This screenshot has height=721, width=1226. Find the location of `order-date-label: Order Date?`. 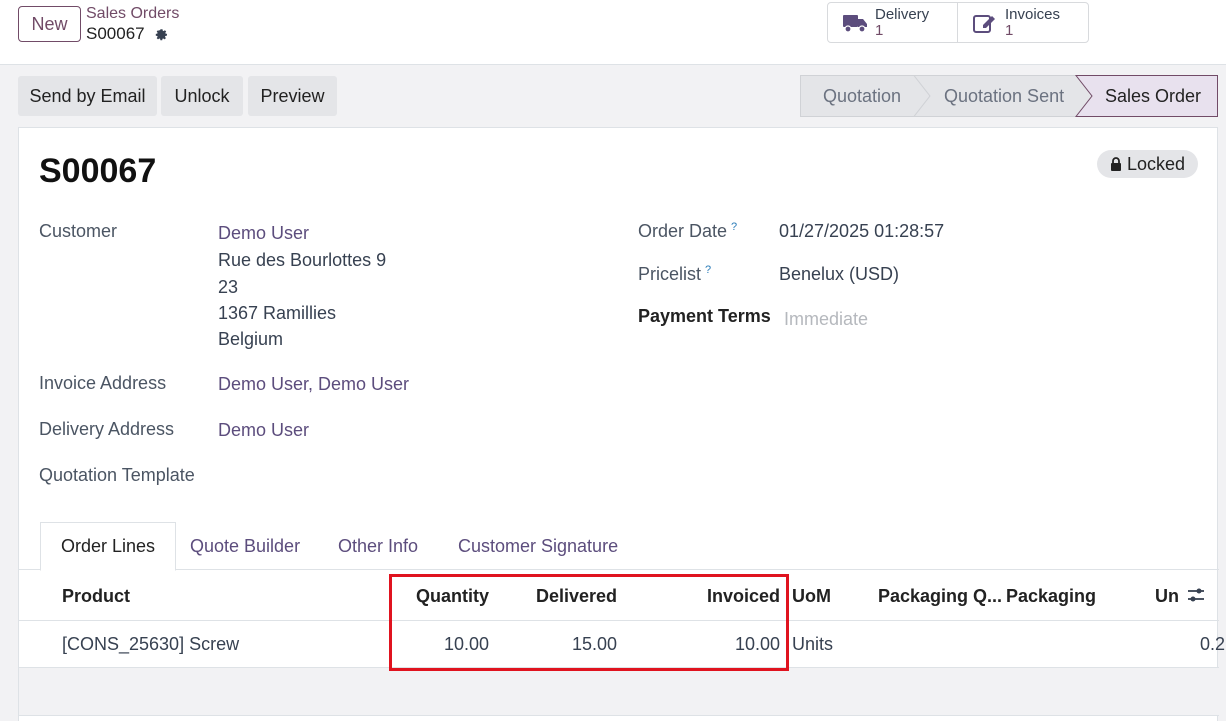

order-date-label: Order Date? is located at coordinates (687, 231).